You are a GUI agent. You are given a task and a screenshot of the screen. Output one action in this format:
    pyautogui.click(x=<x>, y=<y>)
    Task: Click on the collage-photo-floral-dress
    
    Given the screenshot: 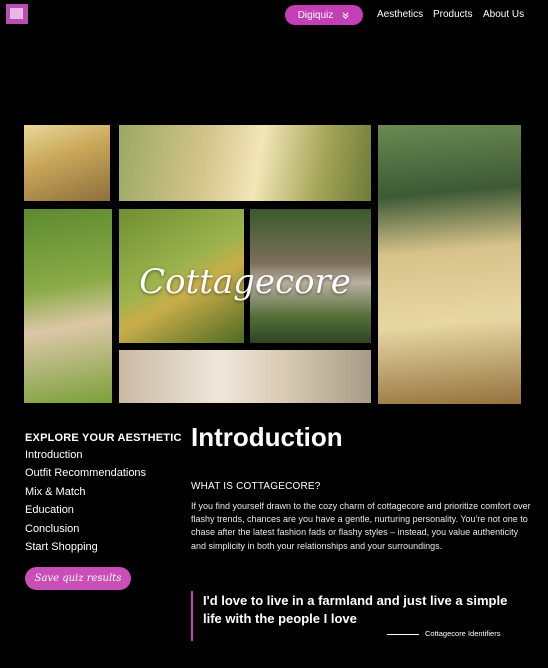 What is the action you would take?
    pyautogui.click(x=449, y=264)
    